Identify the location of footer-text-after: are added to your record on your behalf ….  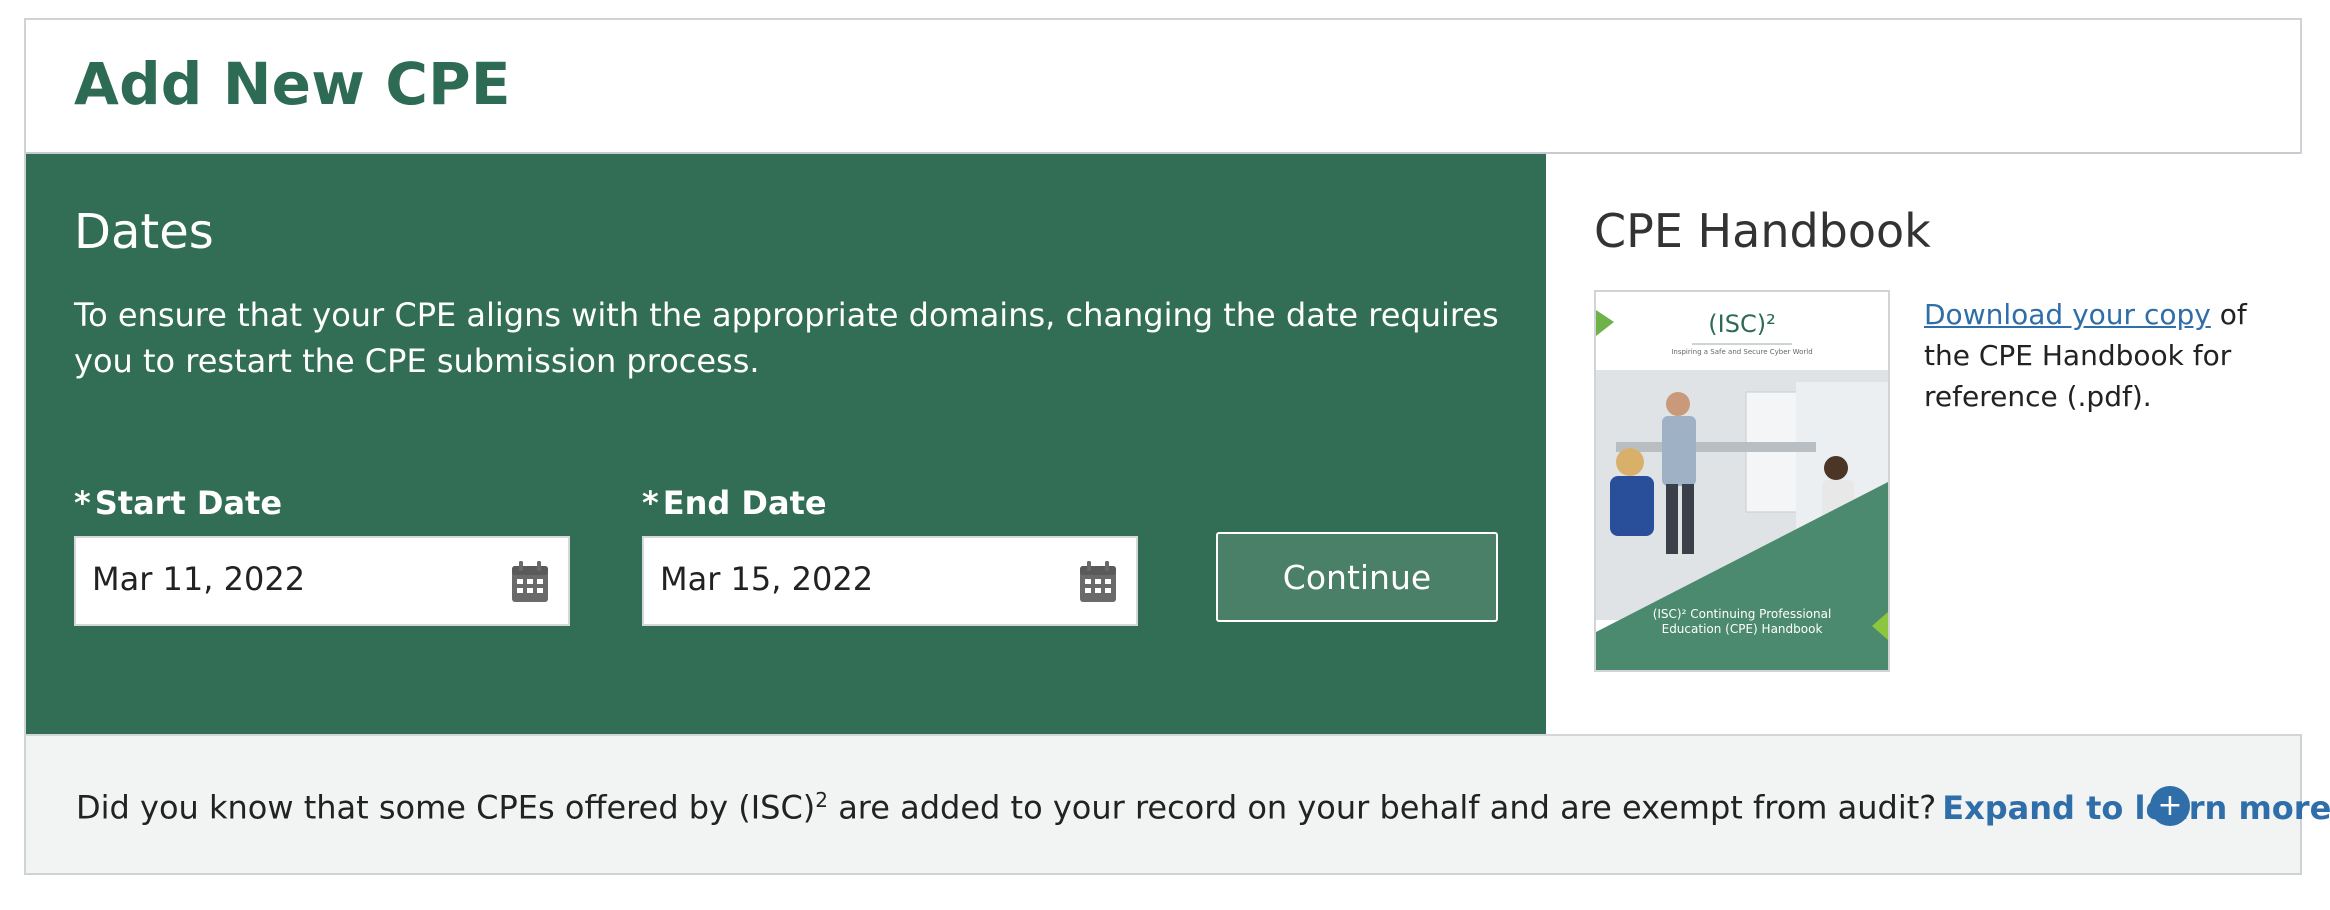
(1382, 807).